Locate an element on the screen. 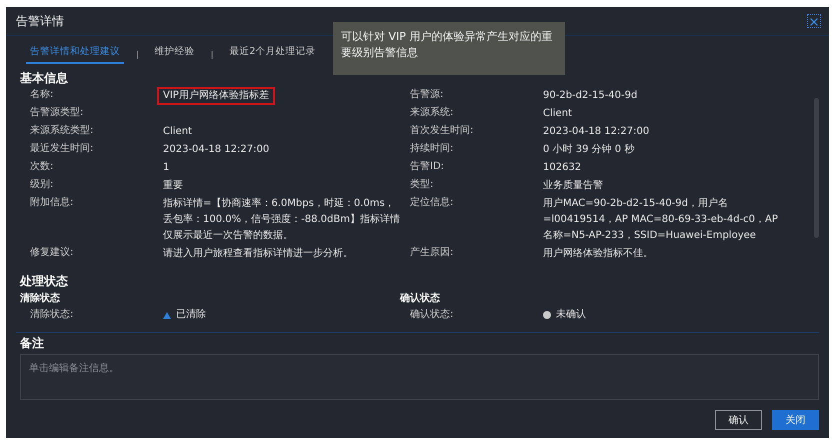  hint-tooltip: 可以针对 VIP 用户的体验异常产生对应的重要级别告警信息 is located at coordinates (449, 48).